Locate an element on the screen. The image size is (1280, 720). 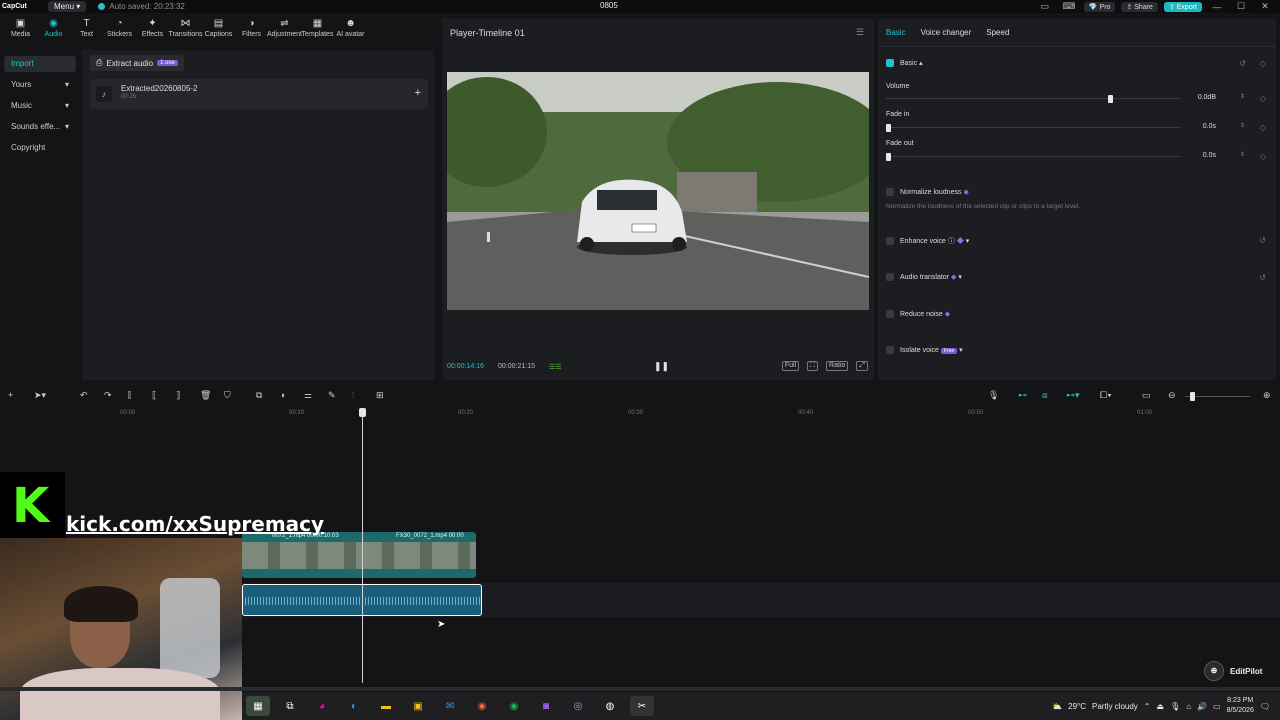
tool-filters: ◑ Filters is located at coordinates (251, 32).